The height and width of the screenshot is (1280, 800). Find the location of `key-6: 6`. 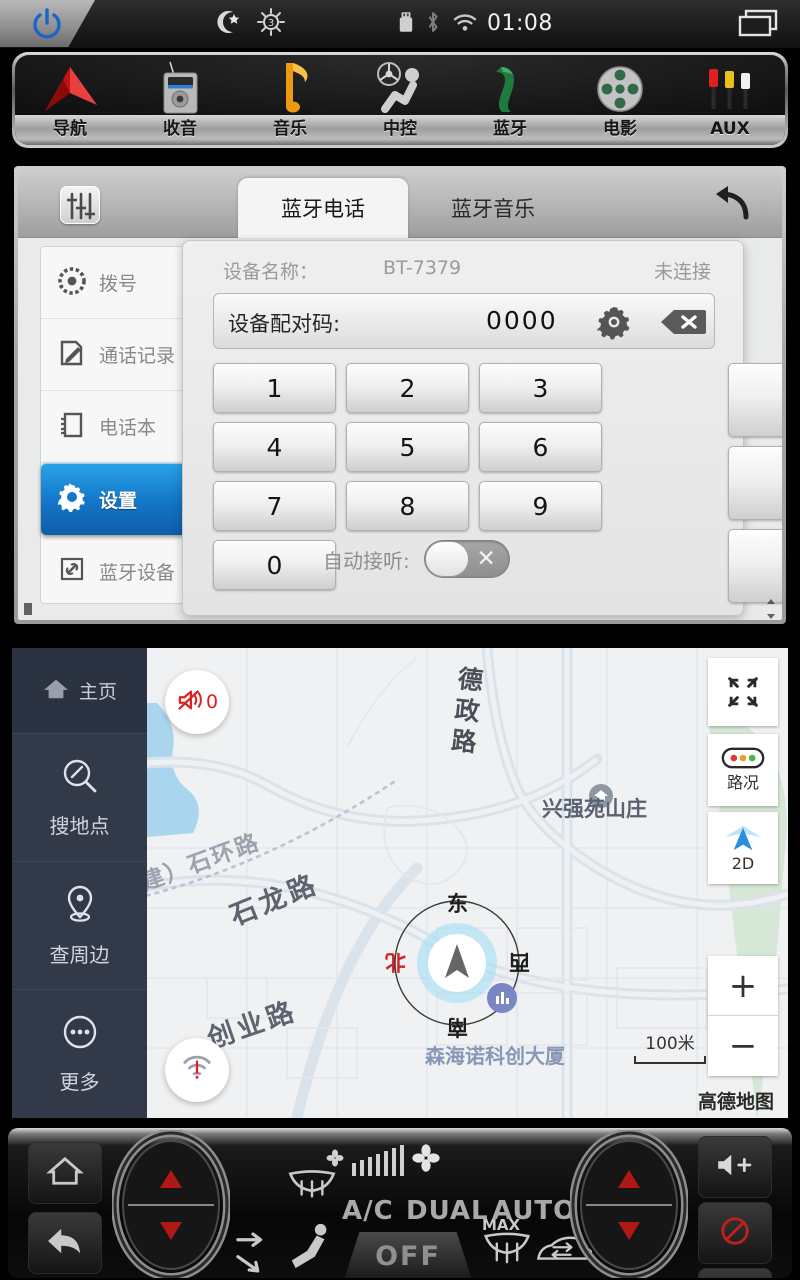

key-6: 6 is located at coordinates (540, 447).